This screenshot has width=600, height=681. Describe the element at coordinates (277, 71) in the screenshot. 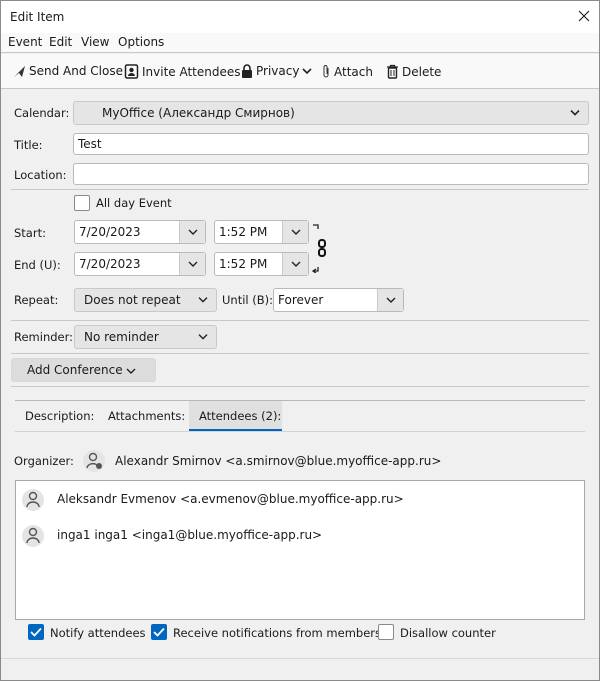

I see `privacy-button: Privacy` at that location.